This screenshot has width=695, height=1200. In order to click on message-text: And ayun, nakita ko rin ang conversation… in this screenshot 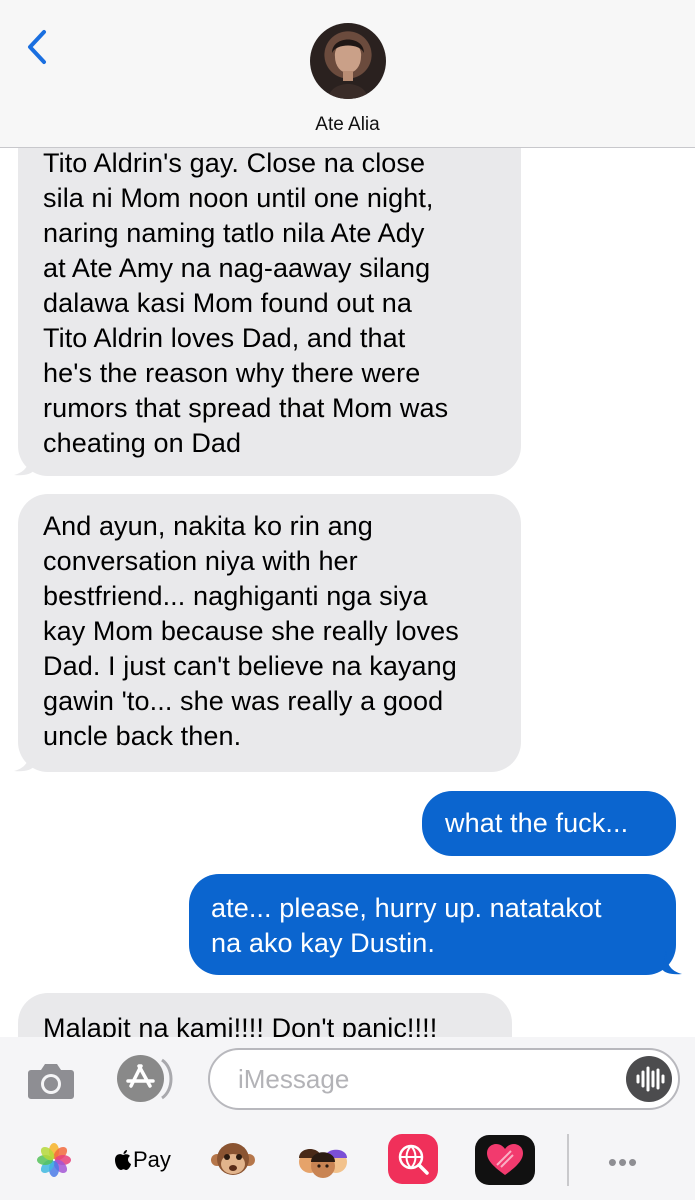, I will do `click(251, 631)`.